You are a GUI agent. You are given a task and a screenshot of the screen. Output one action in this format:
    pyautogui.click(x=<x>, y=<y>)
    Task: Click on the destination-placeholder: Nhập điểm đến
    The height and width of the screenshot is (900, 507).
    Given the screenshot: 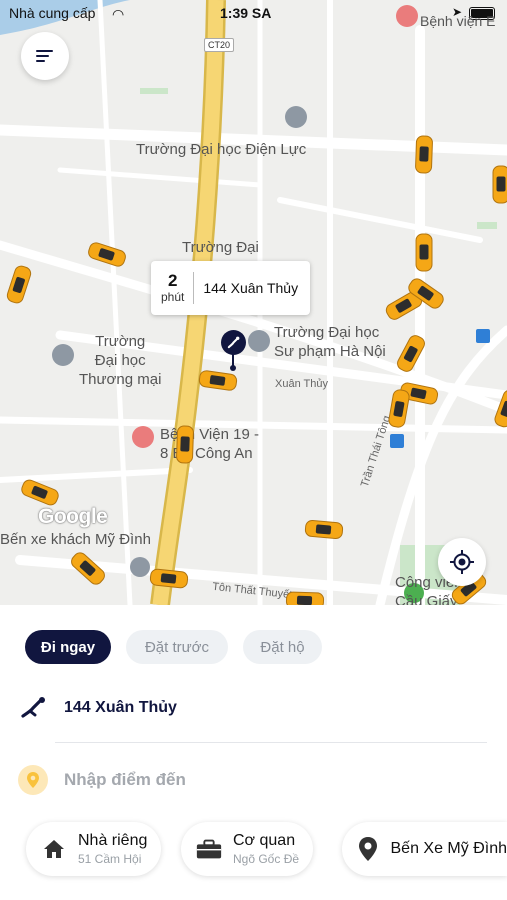 What is the action you would take?
    pyautogui.click(x=125, y=779)
    